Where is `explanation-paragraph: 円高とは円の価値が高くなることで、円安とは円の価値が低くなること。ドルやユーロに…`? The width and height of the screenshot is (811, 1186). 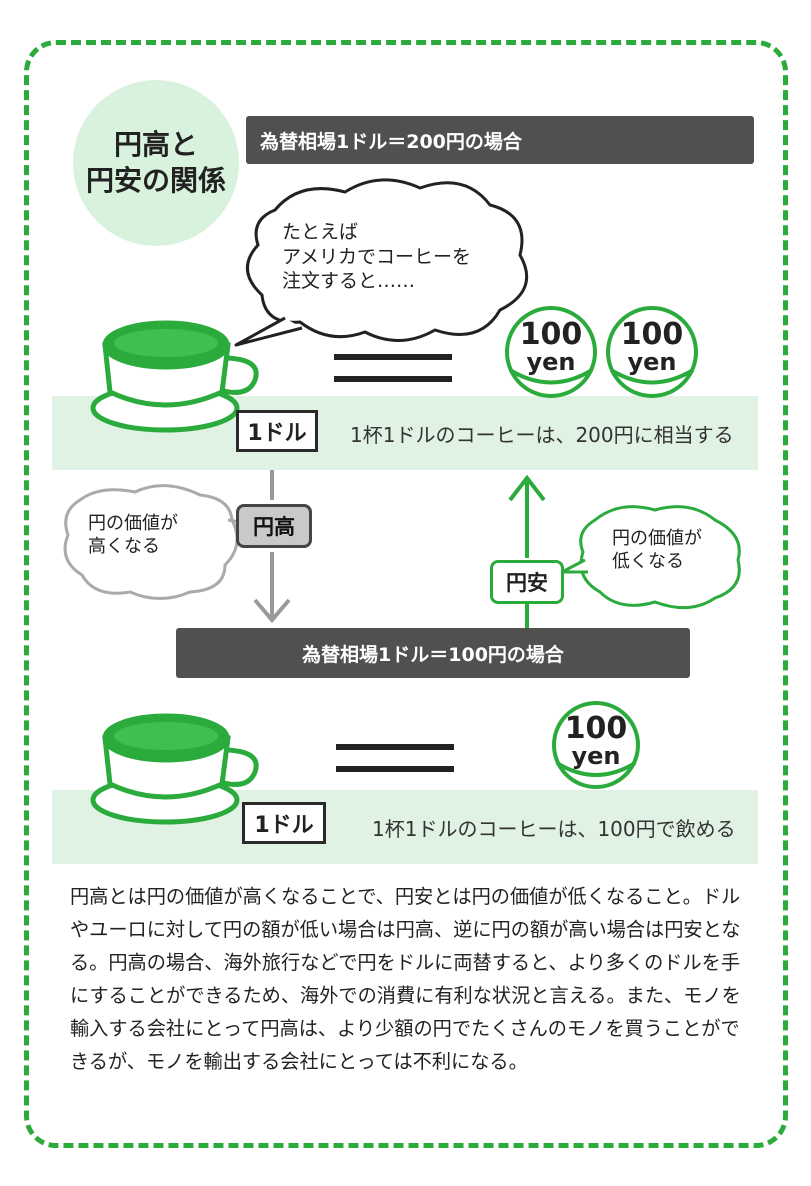 explanation-paragraph: 円高とは円の価値が高くなることで、円安とは円の価値が低くなること。ドルやユーロに… is located at coordinates (405, 979).